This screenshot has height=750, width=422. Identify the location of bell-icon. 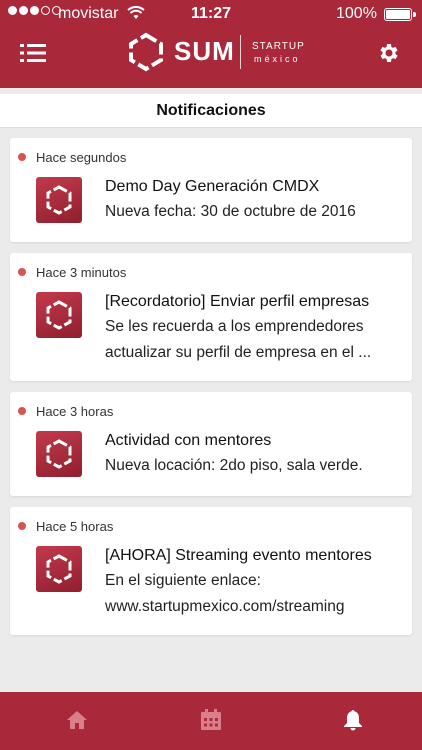
(353, 720).